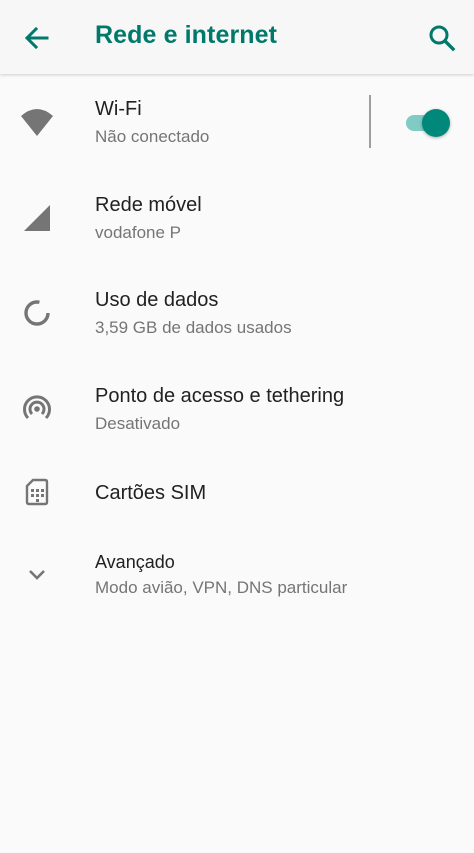  What do you see at coordinates (193, 327) in the screenshot?
I see `data-usage-summary: 3,59 GB de dados usados` at bounding box center [193, 327].